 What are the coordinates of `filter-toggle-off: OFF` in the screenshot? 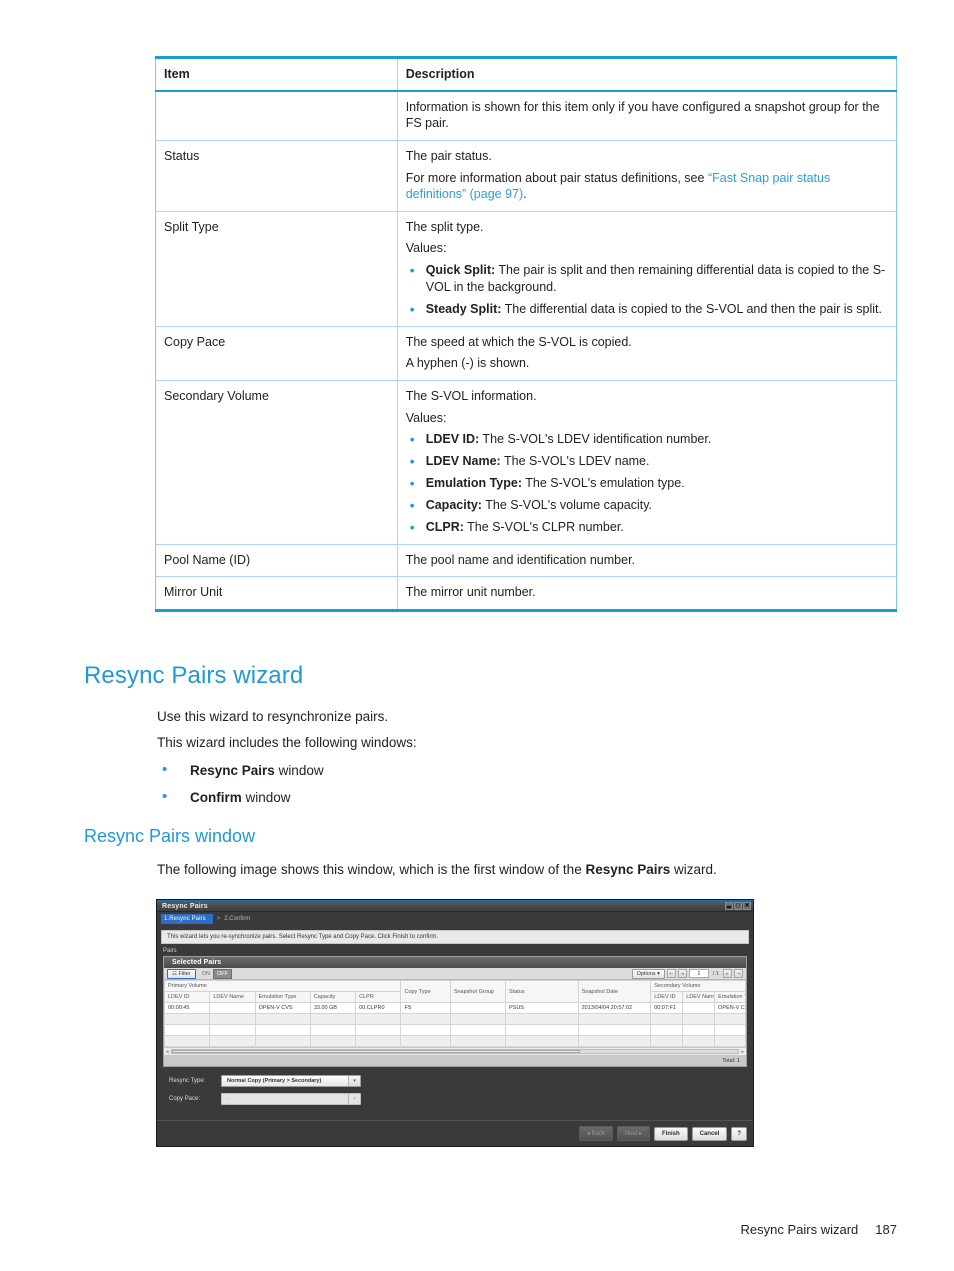 It's located at (222, 973).